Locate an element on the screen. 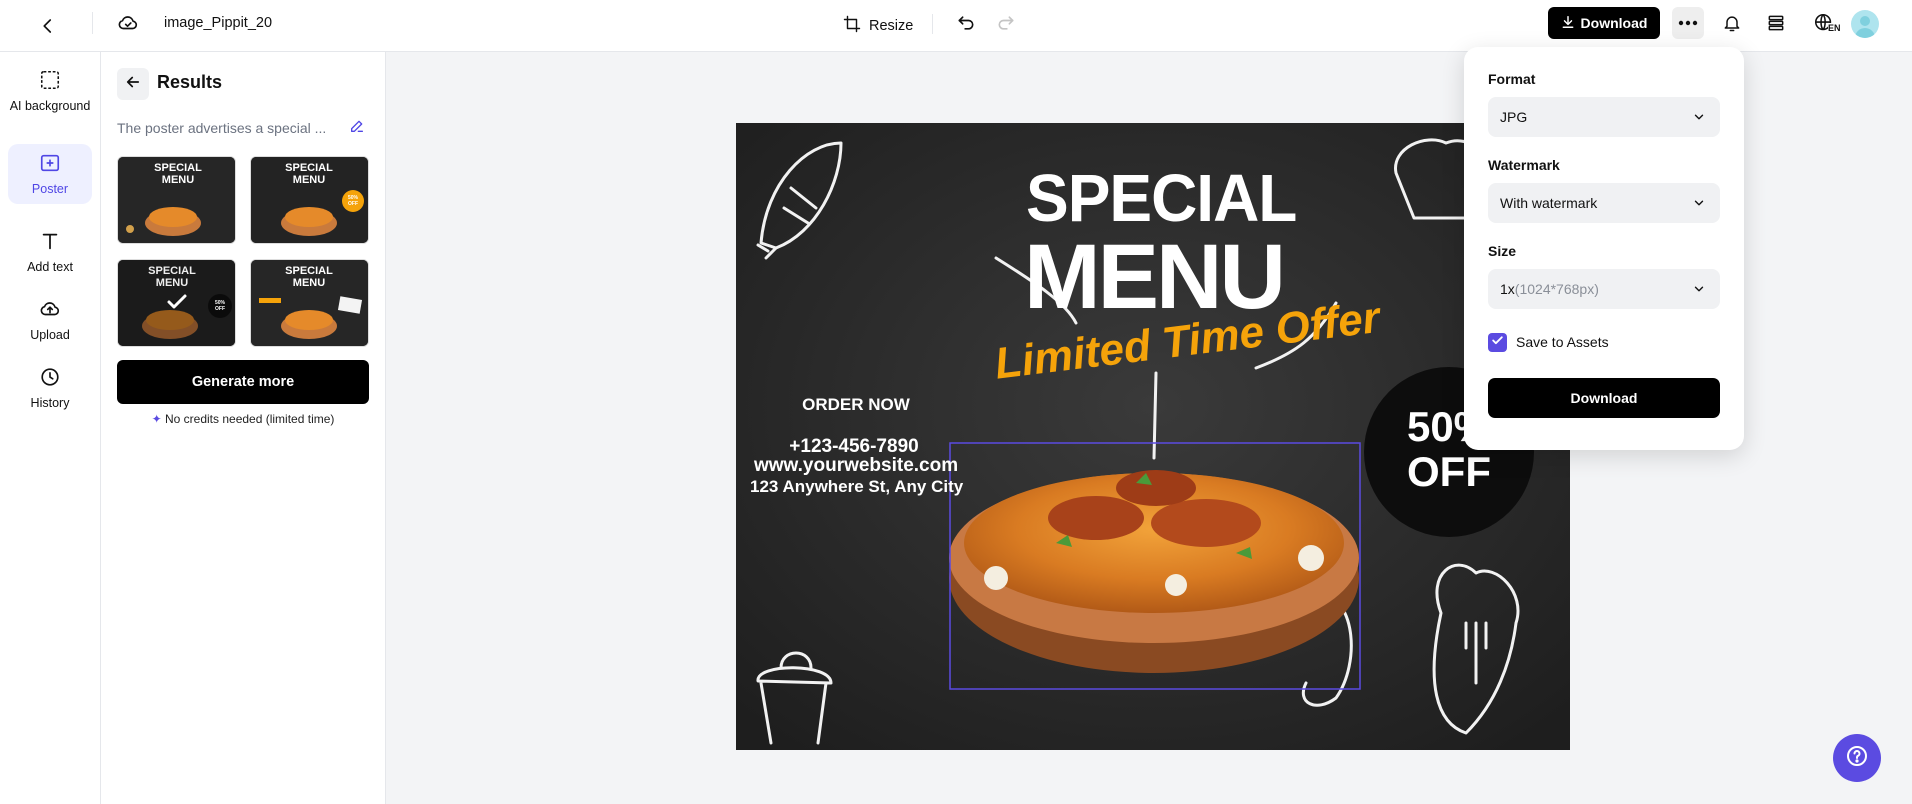 Image resolution: width=1912 pixels, height=804 pixels. question-icon is located at coordinates (1857, 758).